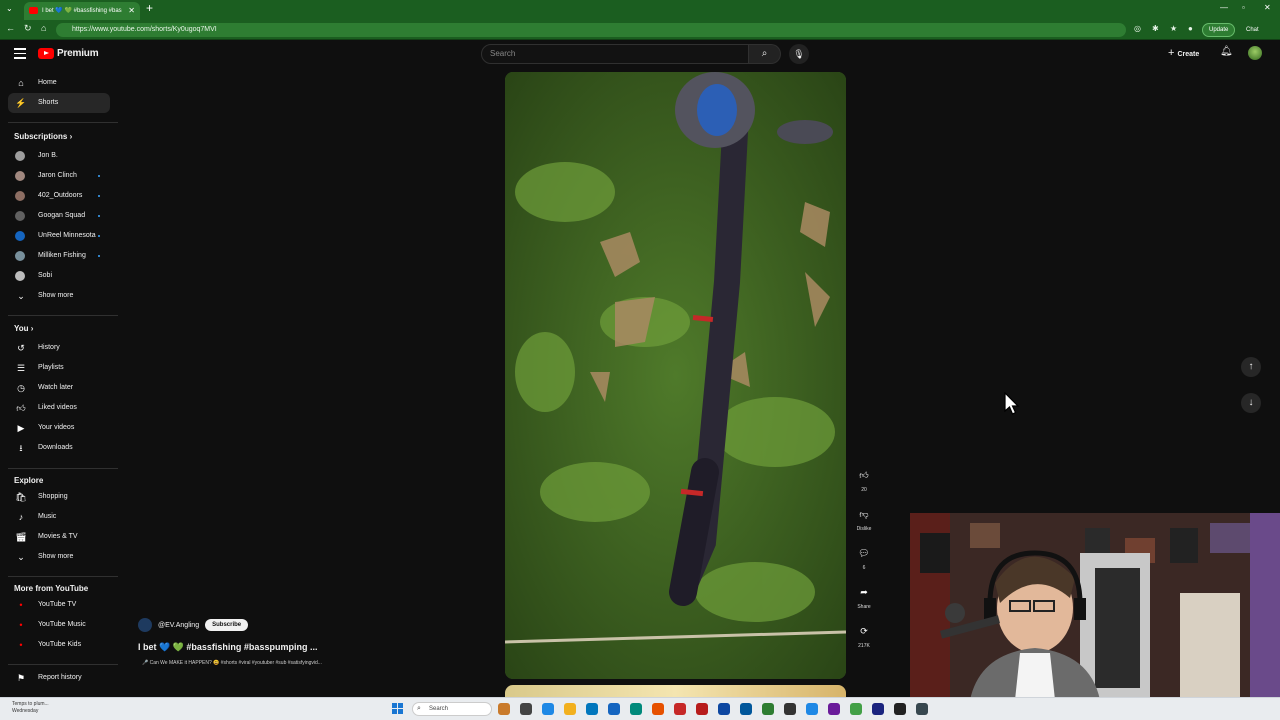 The width and height of the screenshot is (1280, 720). I want to click on sidebar-item-label: Music, so click(47, 516).